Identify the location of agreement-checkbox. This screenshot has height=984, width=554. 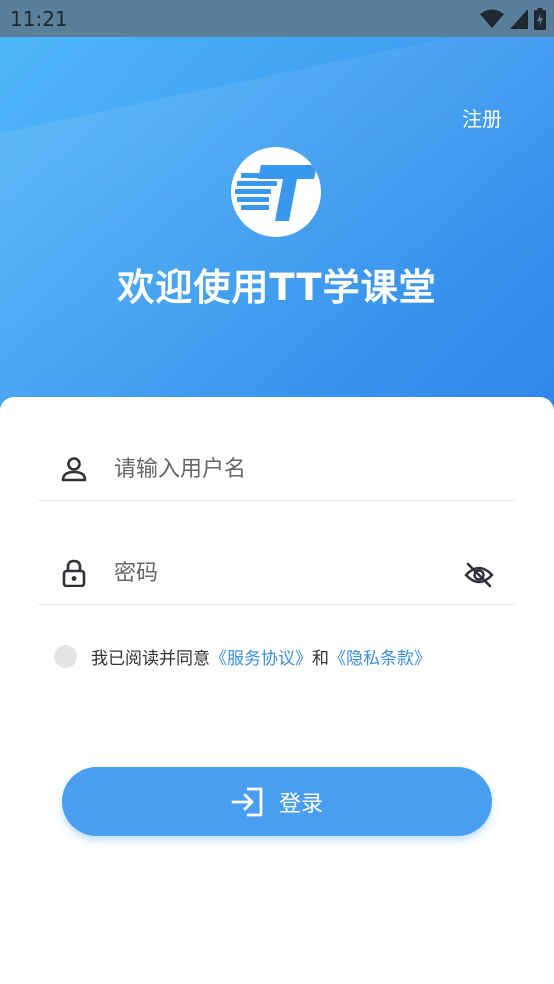
(65, 656).